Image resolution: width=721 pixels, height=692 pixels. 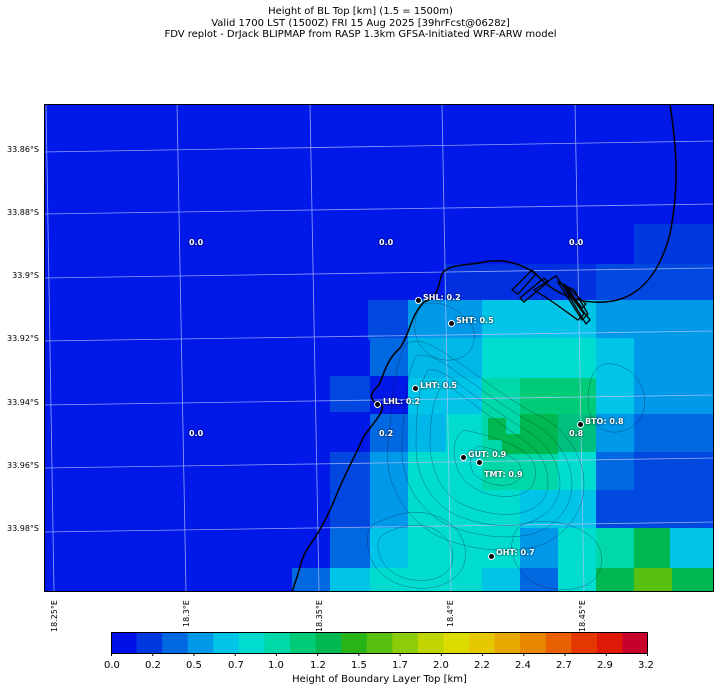 What do you see at coordinates (112, 665) in the screenshot?
I see `colorbar-tick-label: 0.0` at bounding box center [112, 665].